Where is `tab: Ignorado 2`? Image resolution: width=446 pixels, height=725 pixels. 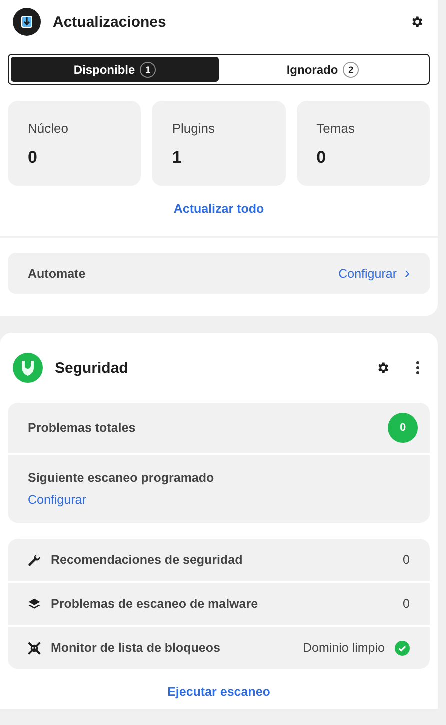
tab: Ignorado 2 is located at coordinates (323, 69).